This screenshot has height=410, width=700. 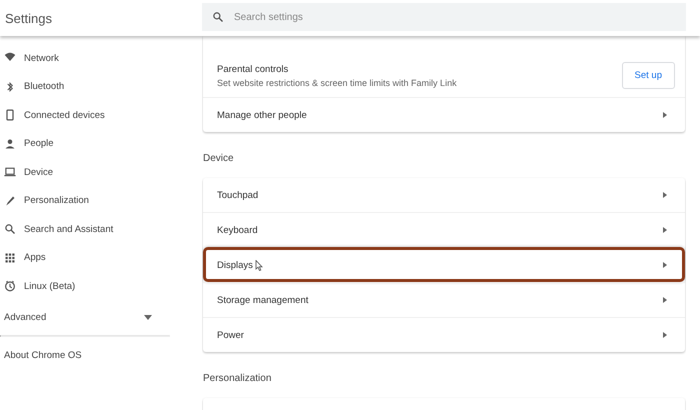 What do you see at coordinates (101, 58) in the screenshot?
I see `sidebar-item: Network` at bounding box center [101, 58].